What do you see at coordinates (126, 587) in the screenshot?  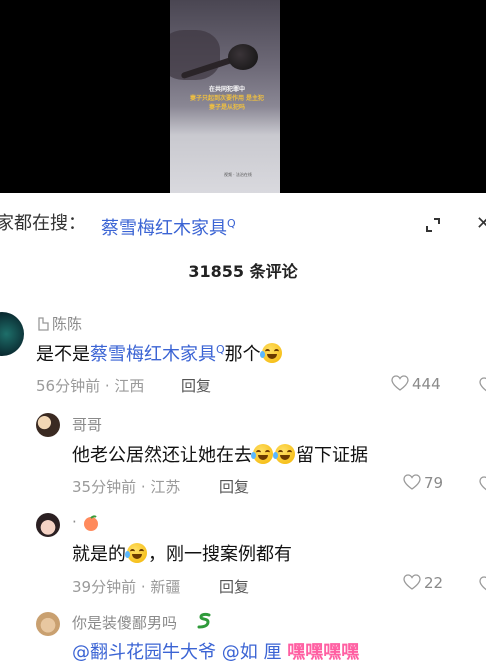 I see `comment-time-location: 39分钟前 · 新疆` at bounding box center [126, 587].